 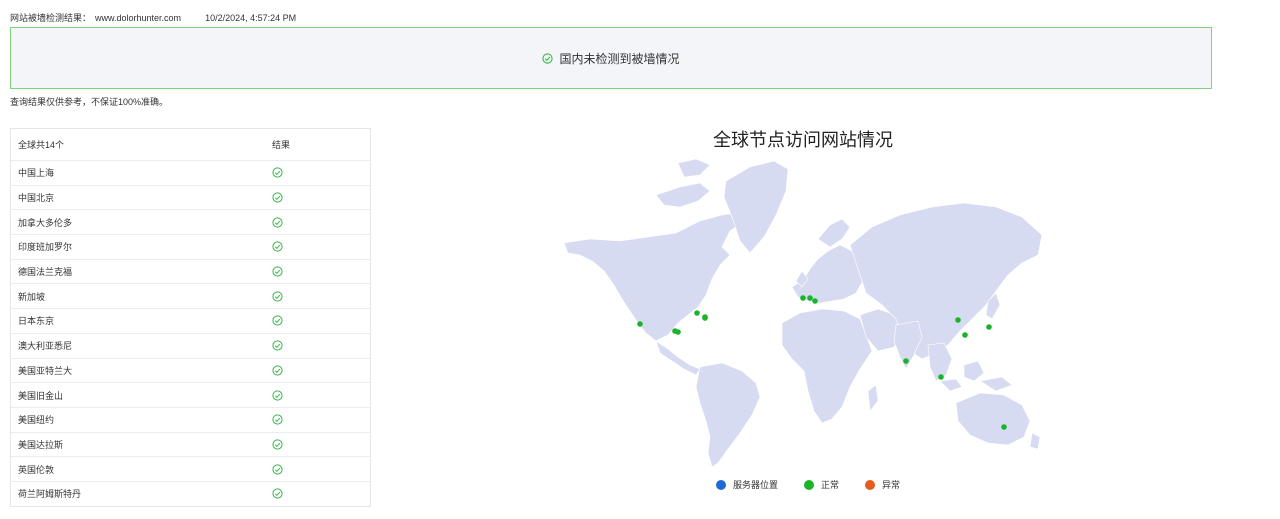 What do you see at coordinates (36, 198) in the screenshot?
I see `node-location: 中国北京` at bounding box center [36, 198].